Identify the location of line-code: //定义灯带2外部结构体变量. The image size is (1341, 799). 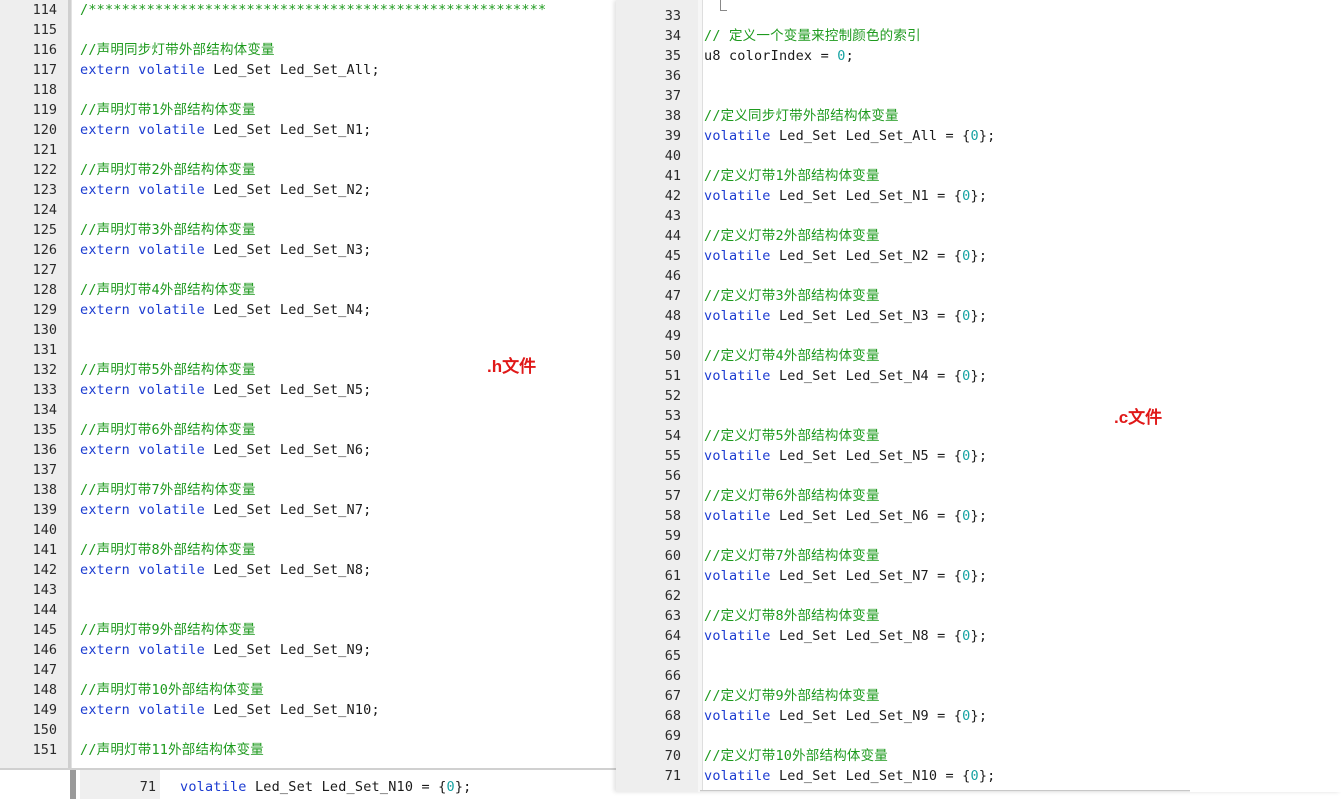
(792, 236).